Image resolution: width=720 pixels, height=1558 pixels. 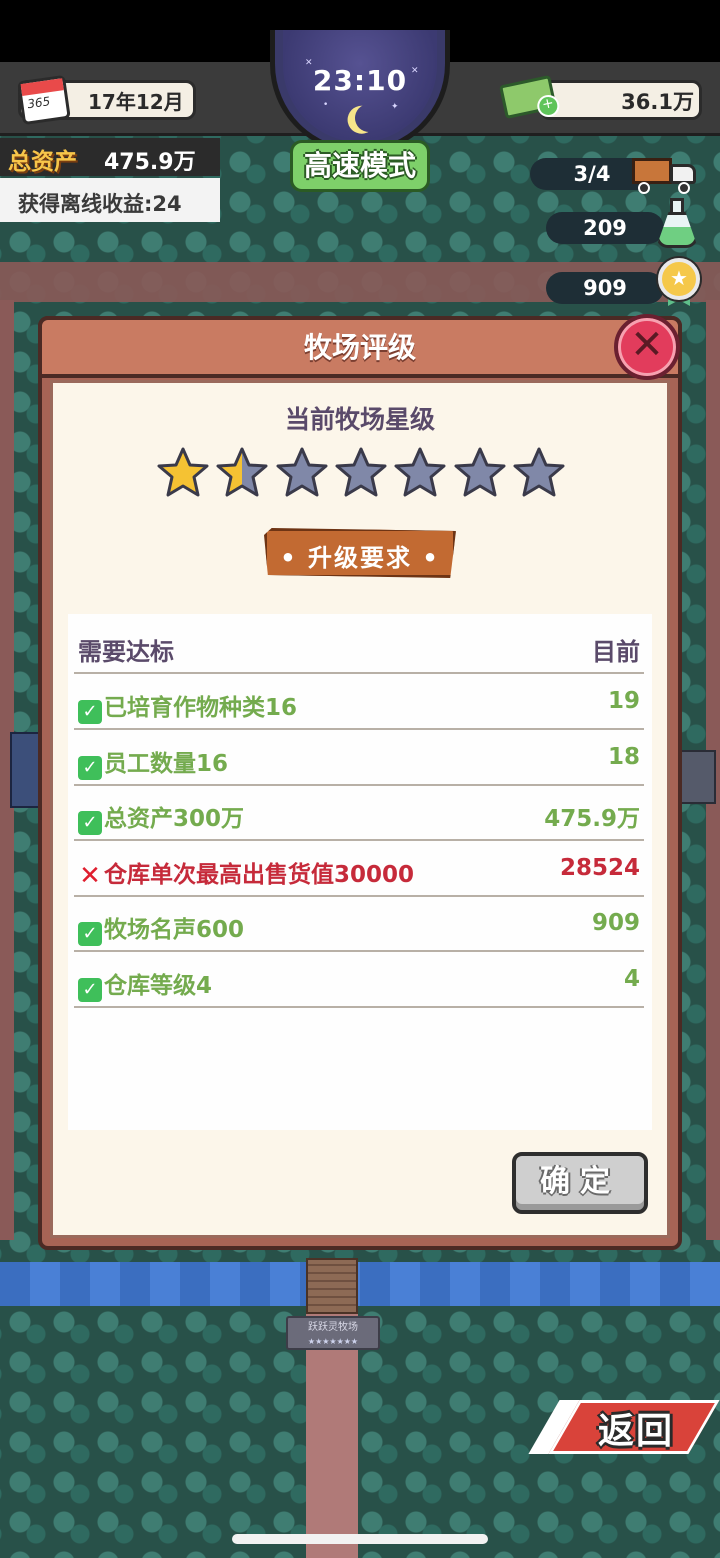 I want to click on calendar-icon: 365, so click(x=44, y=100).